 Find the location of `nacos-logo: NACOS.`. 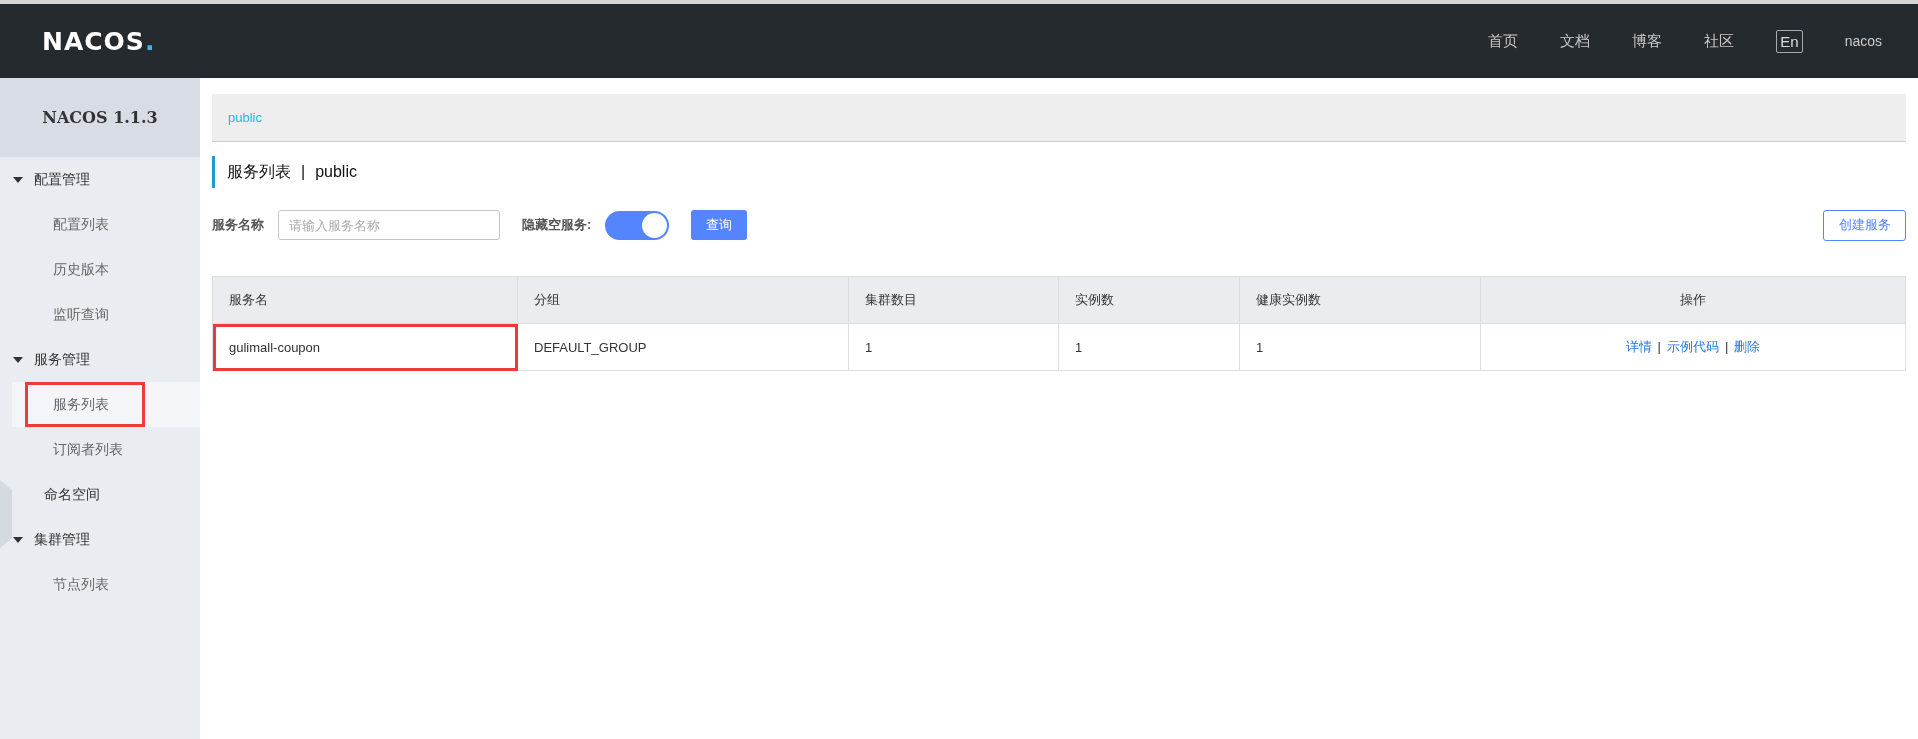

nacos-logo: NACOS. is located at coordinates (99, 41).